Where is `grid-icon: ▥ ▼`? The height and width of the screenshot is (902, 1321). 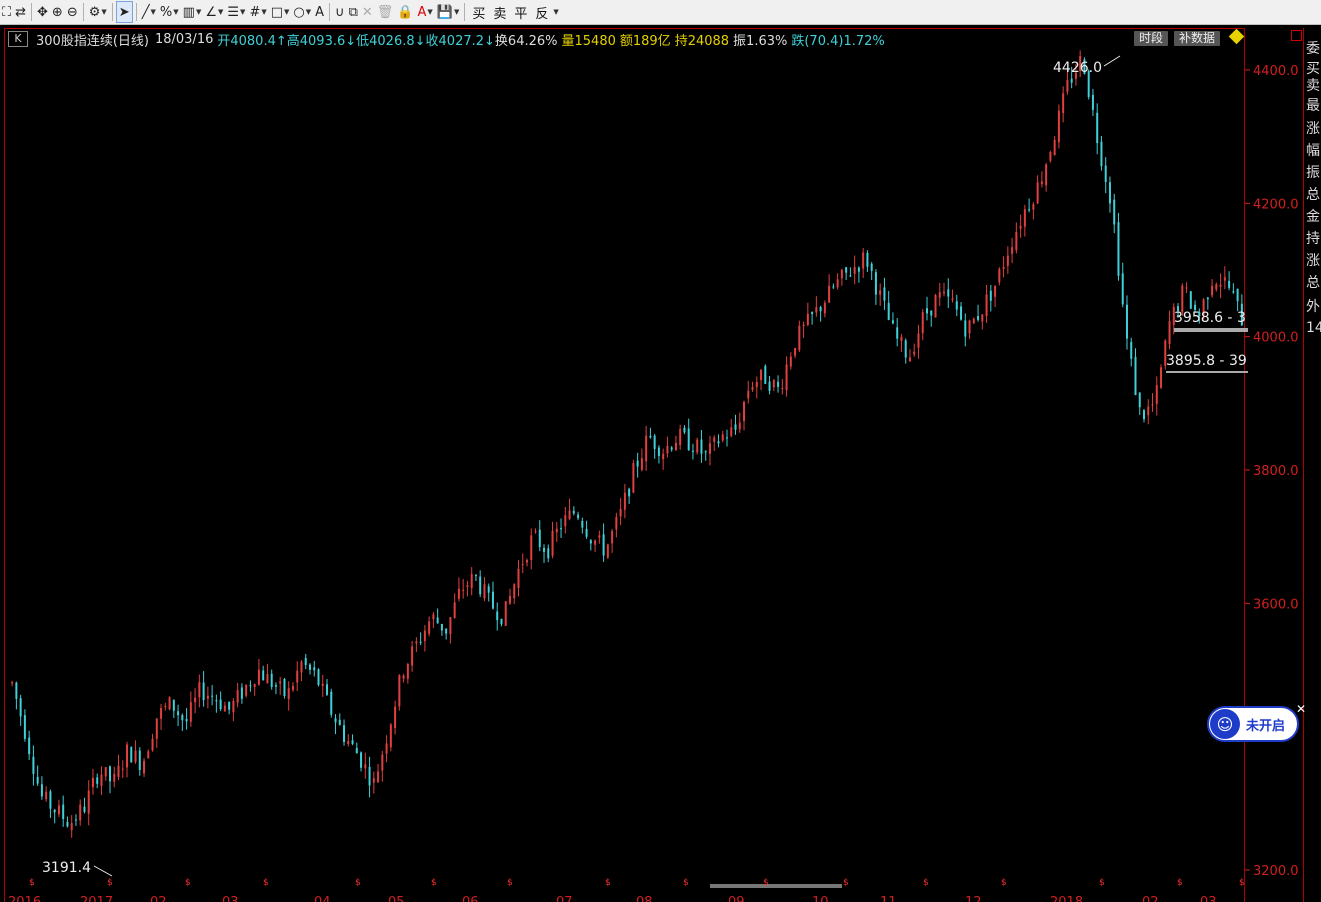
grid-icon: ▥ ▼ is located at coordinates (192, 12).